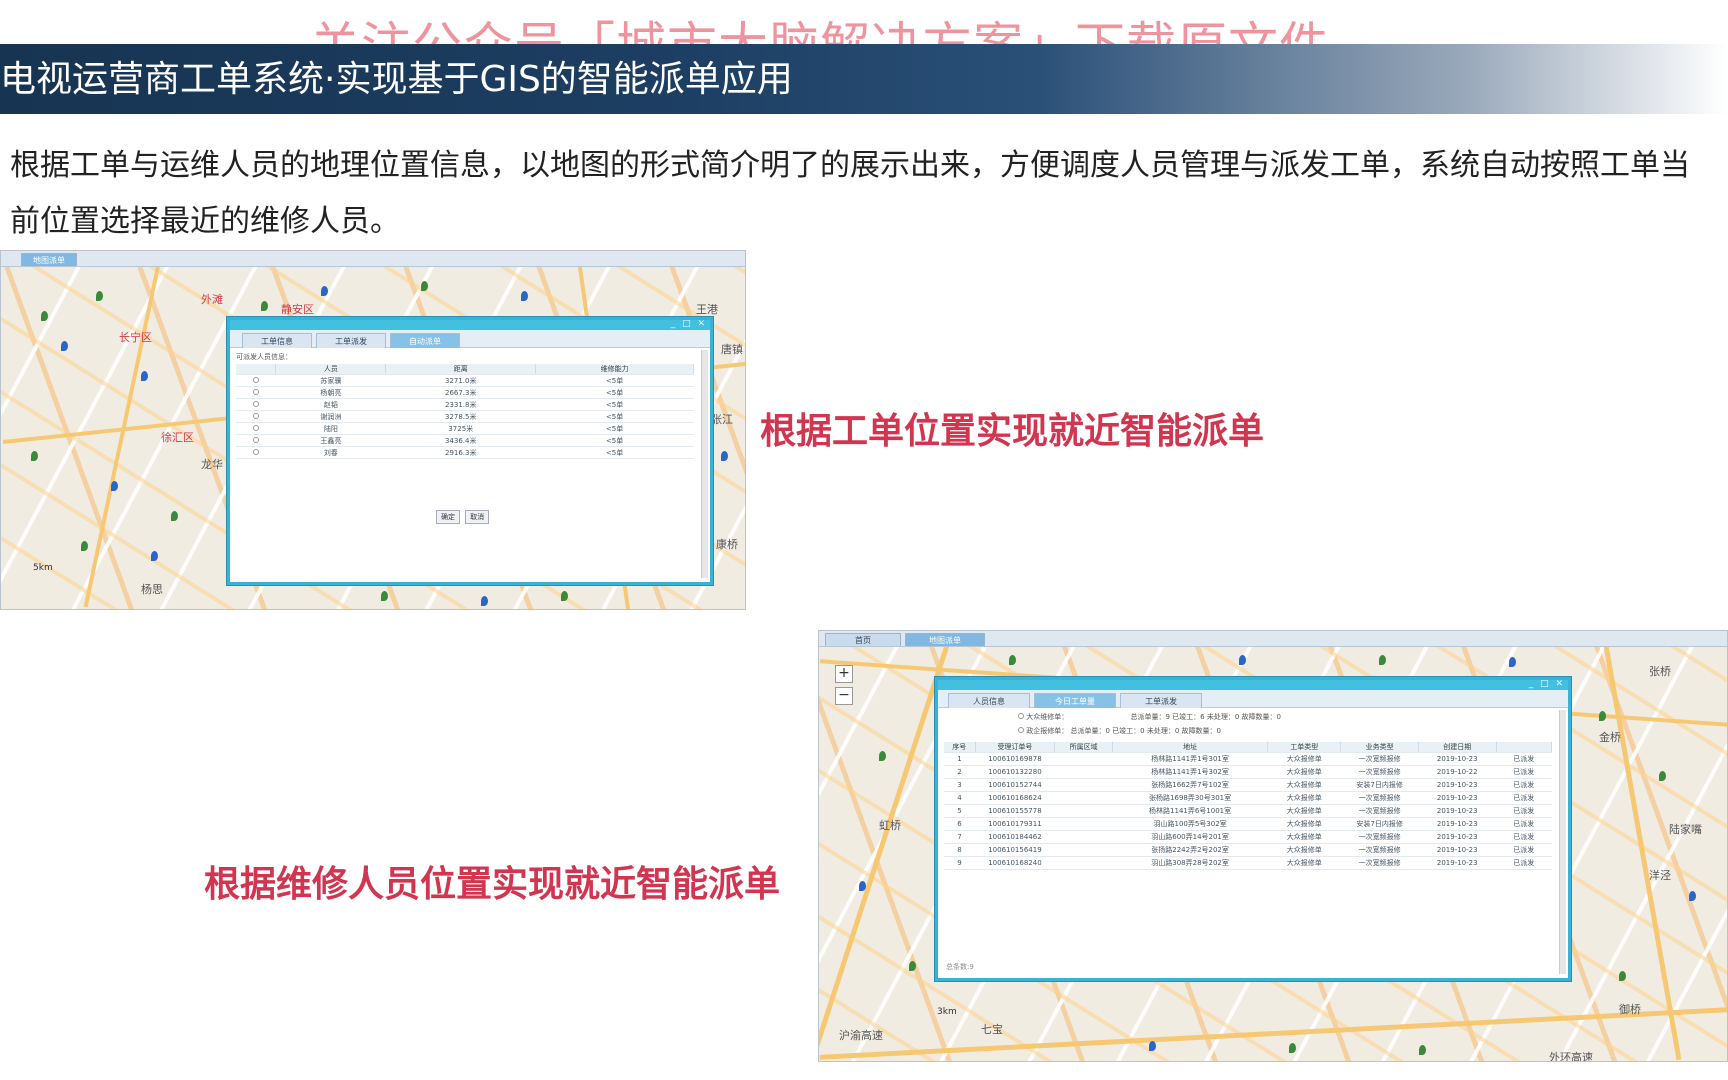 Image resolution: width=1728 pixels, height=1080 pixels. I want to click on confirm-button: 确定, so click(448, 517).